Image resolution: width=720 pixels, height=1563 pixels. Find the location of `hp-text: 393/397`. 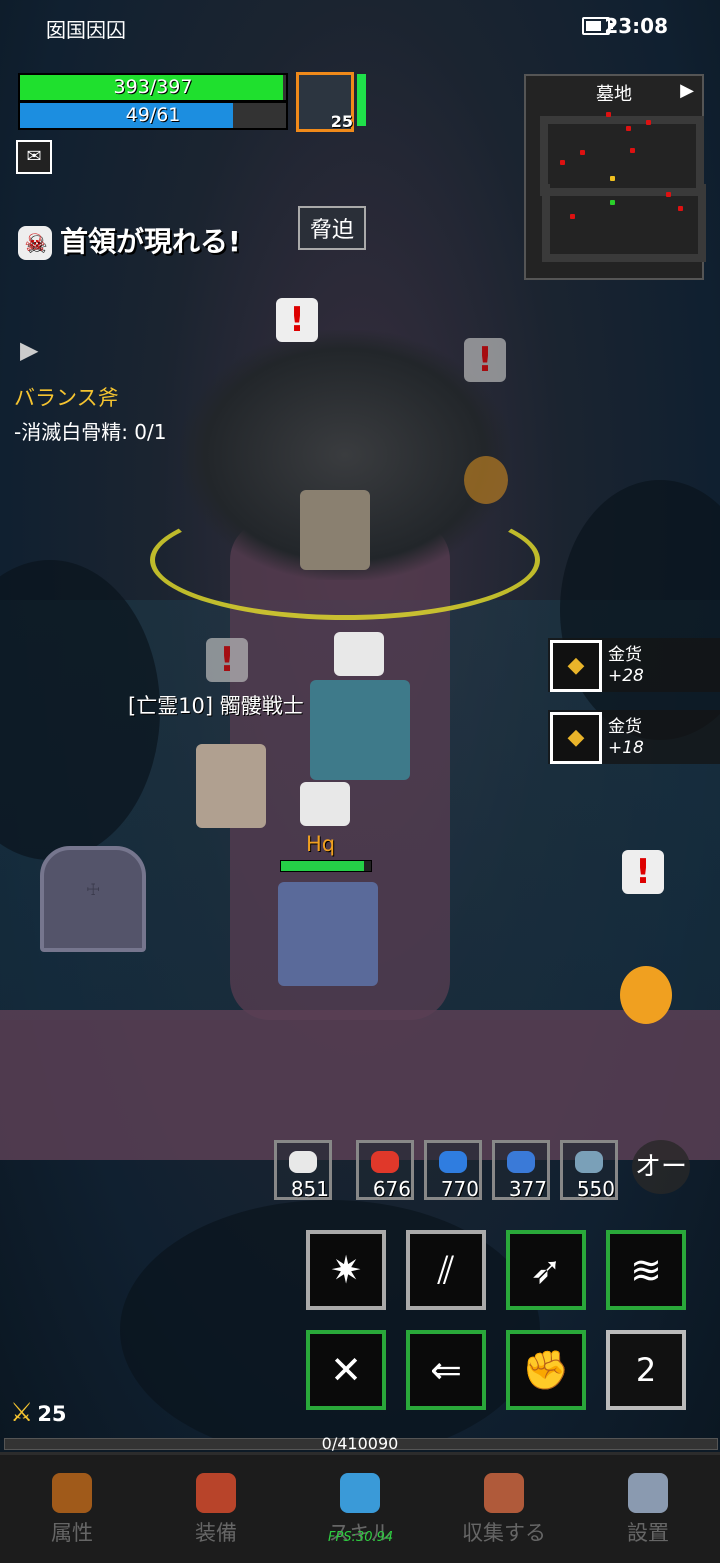

hp-text: 393/397 is located at coordinates (153, 87).